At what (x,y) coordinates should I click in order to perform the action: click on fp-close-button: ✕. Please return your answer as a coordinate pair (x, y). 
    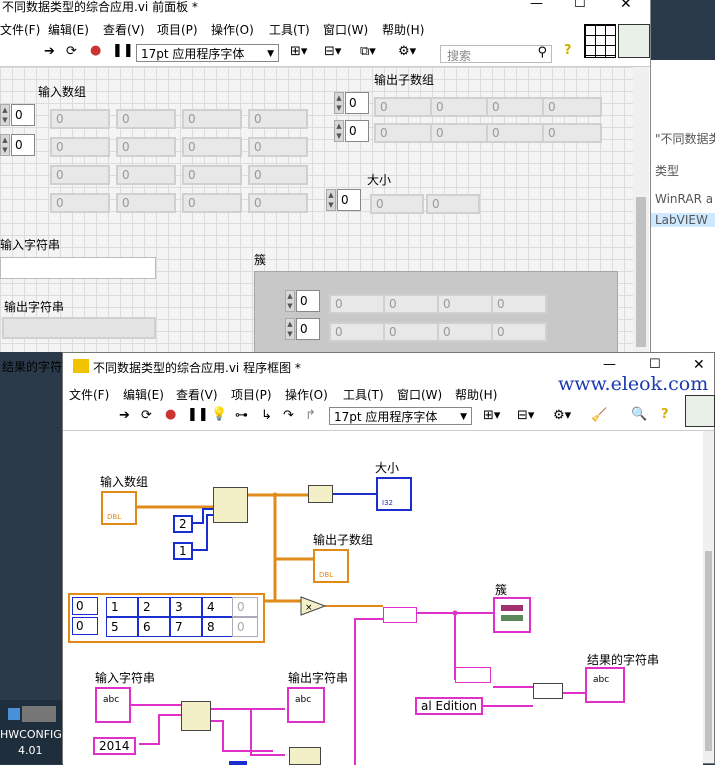
    Looking at the image, I should click on (626, 6).